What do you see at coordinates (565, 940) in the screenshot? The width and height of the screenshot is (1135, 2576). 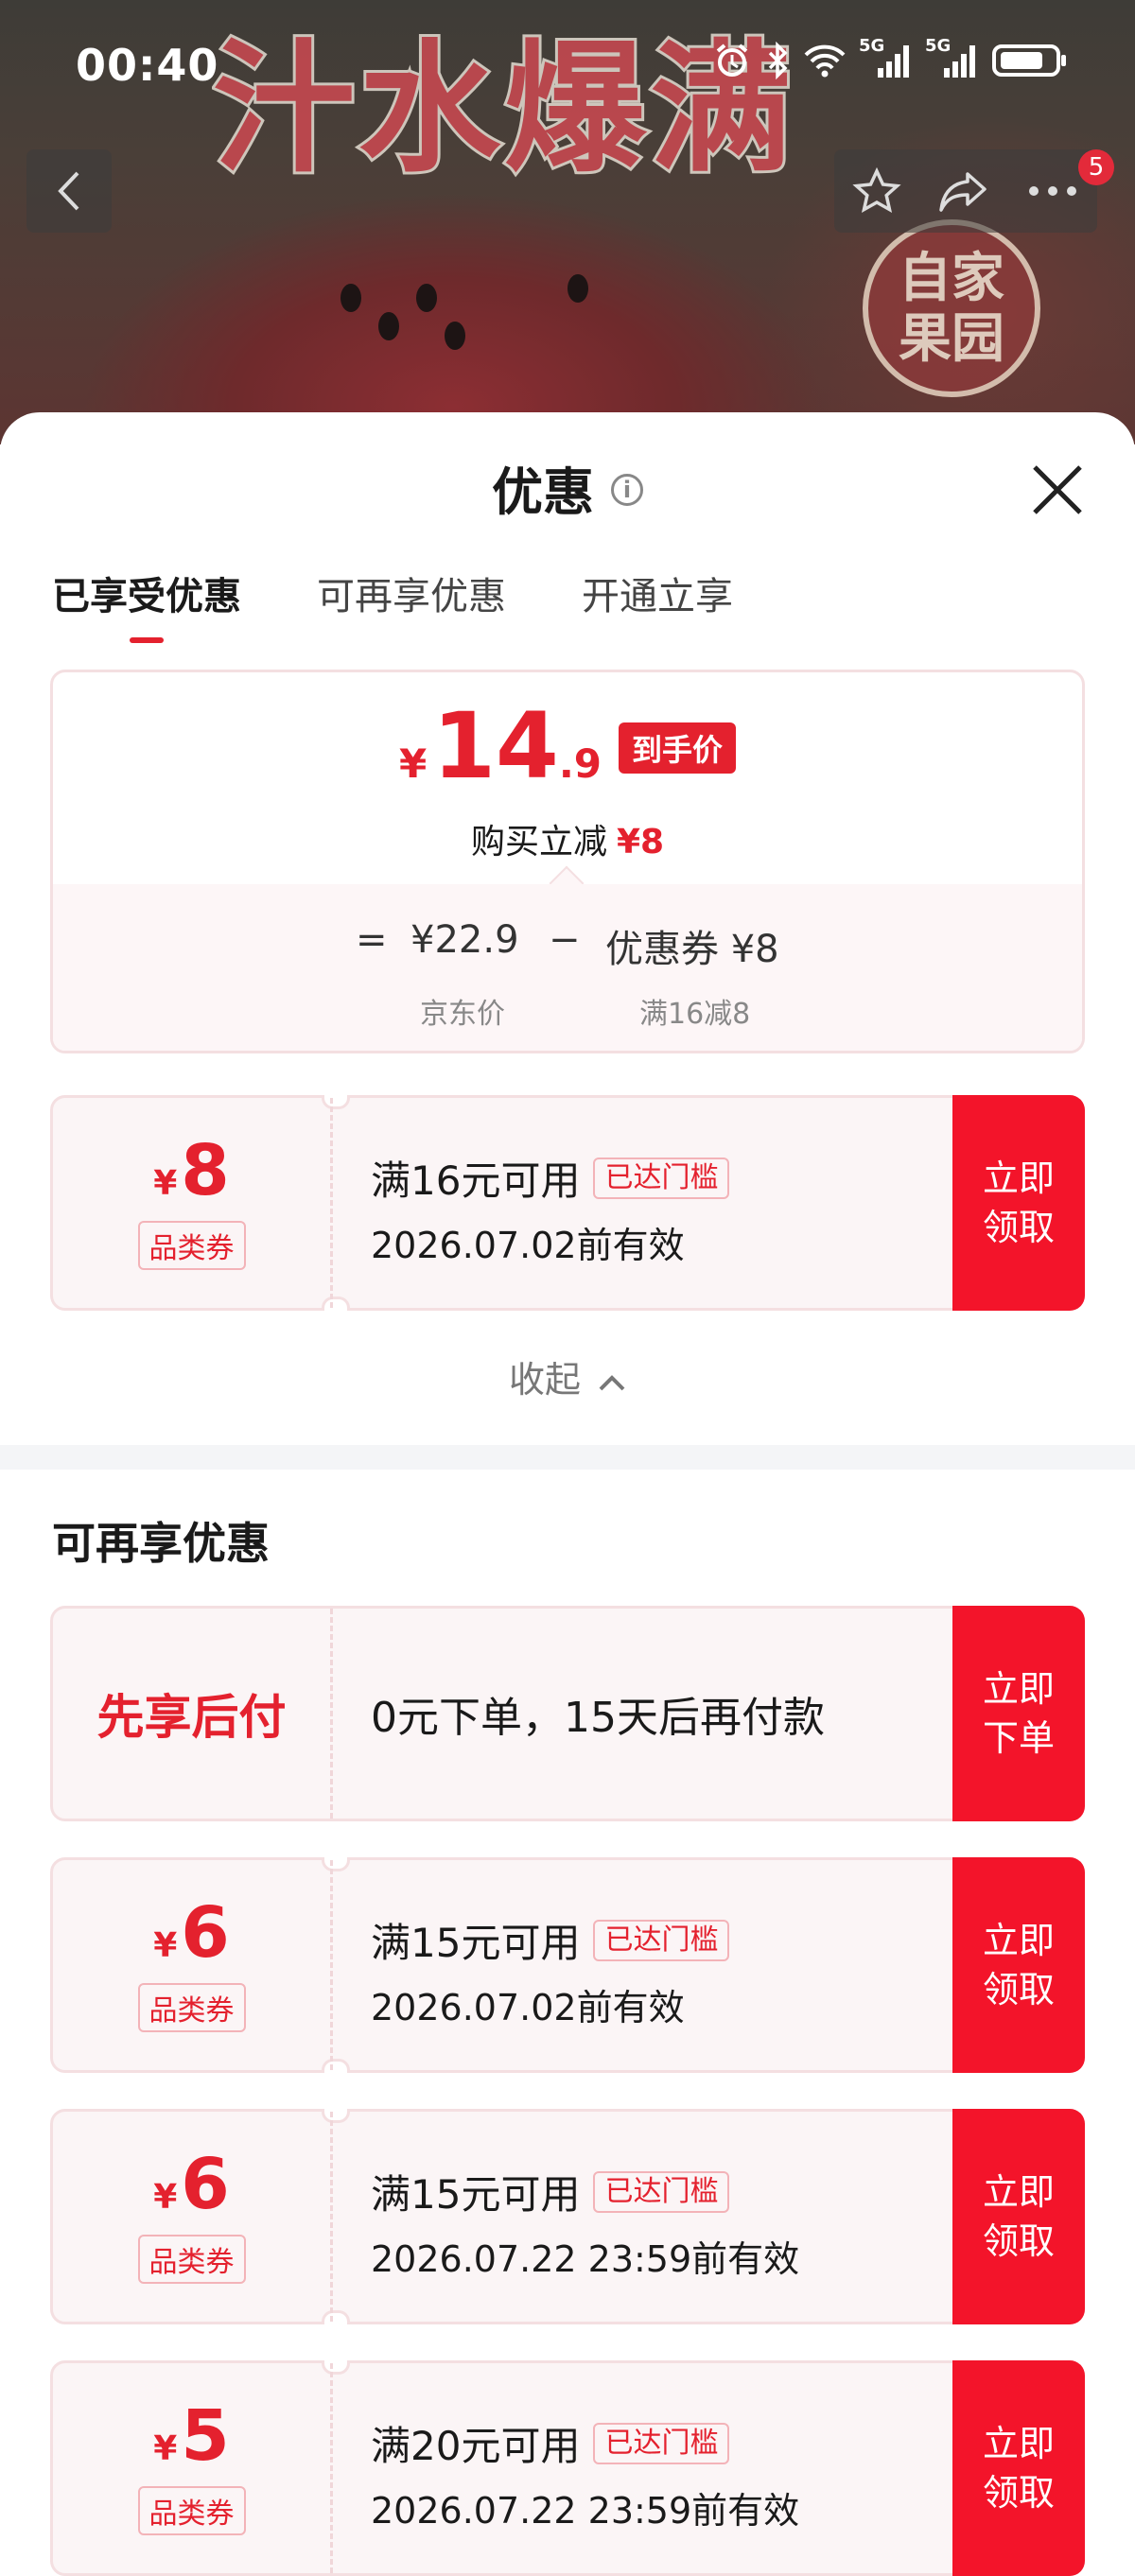 I see `minus-sign: −` at bounding box center [565, 940].